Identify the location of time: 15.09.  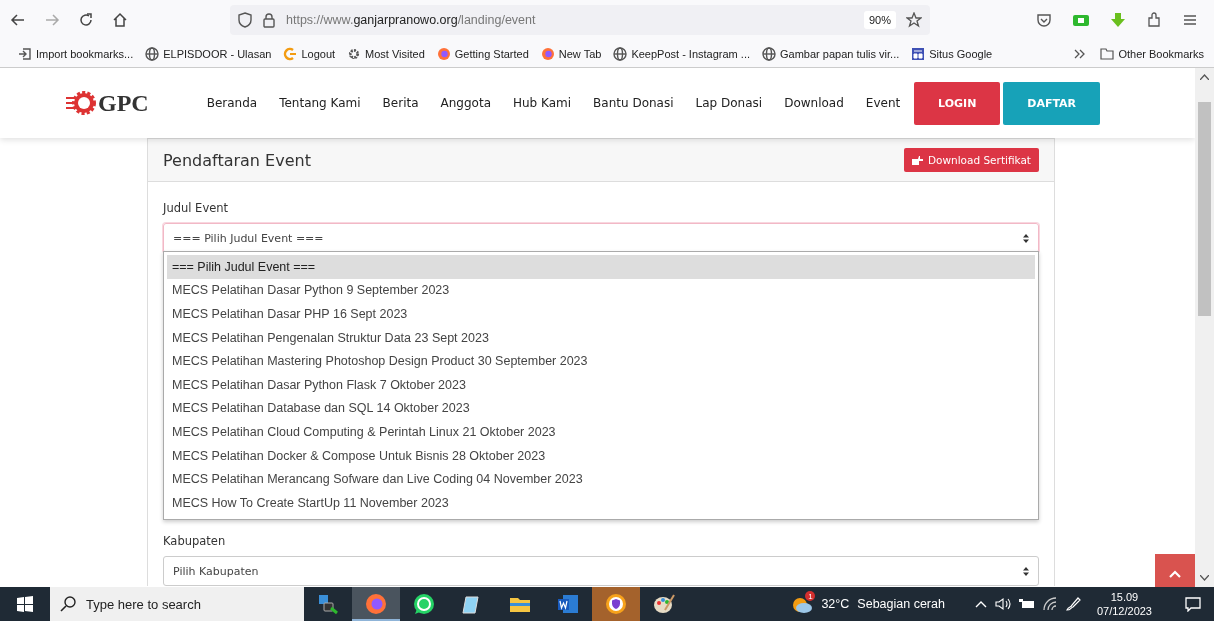
(1124, 597).